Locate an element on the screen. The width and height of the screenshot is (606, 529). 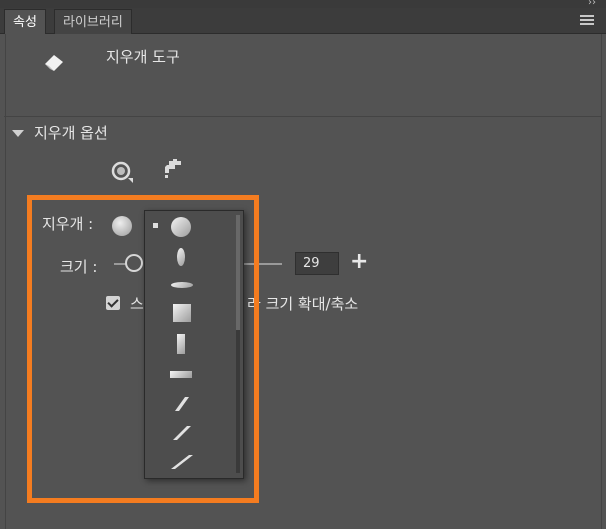
shape-option-slash-large is located at coordinates (182, 464).